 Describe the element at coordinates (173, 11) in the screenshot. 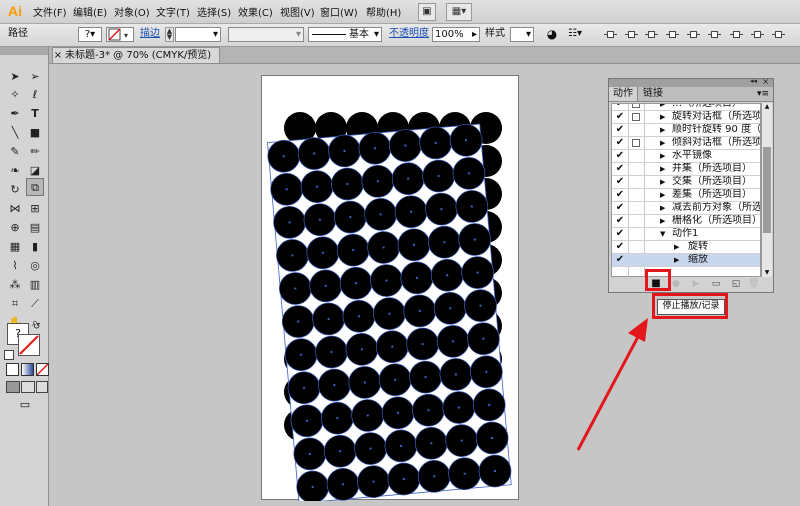

I see `menu-type: 文字(T)` at that location.